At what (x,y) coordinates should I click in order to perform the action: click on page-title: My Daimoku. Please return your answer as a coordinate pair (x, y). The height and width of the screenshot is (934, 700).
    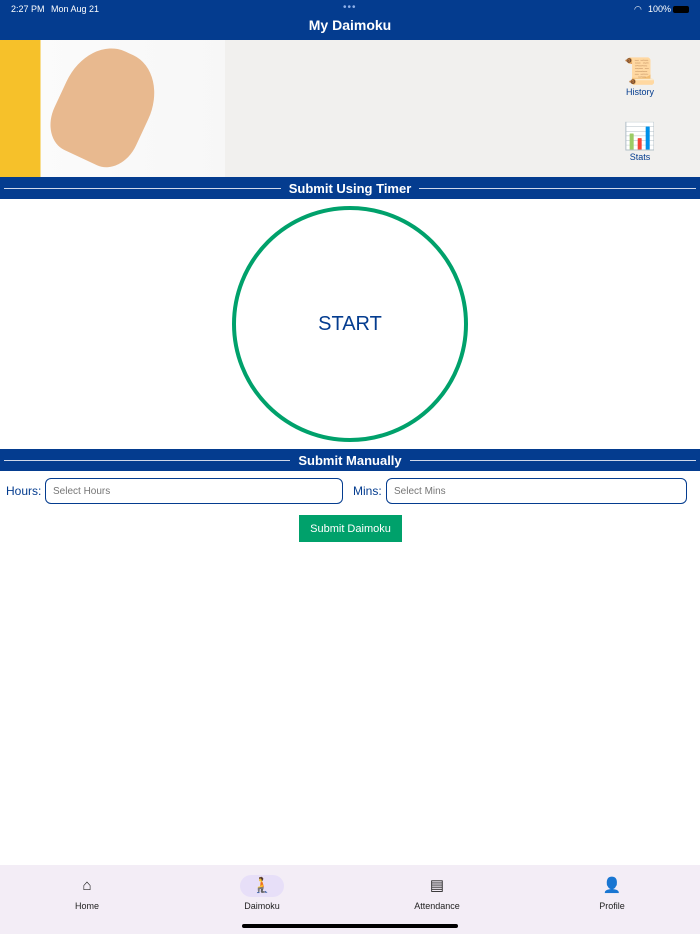
    Looking at the image, I should click on (350, 25).